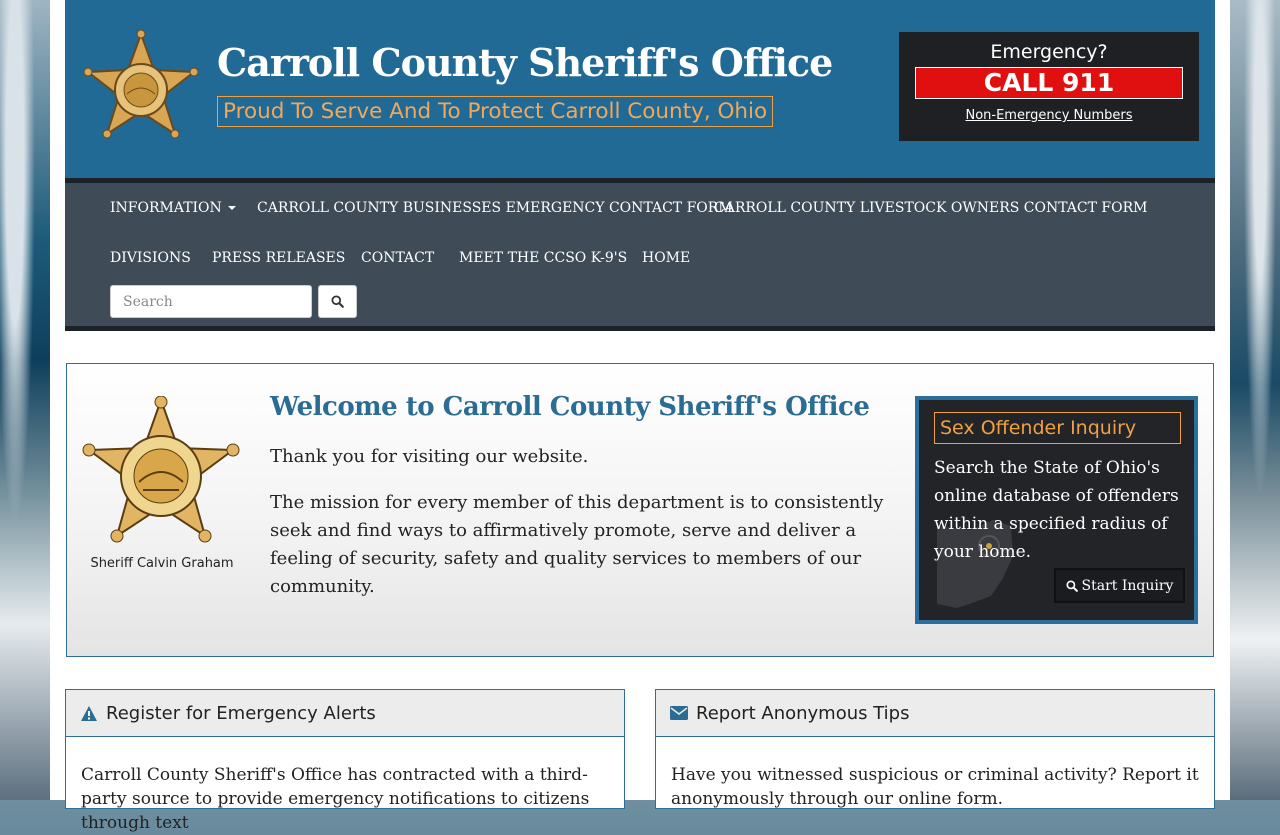  Describe the element at coordinates (1049, 83) in the screenshot. I see `call-911-banner: CALL 911` at that location.